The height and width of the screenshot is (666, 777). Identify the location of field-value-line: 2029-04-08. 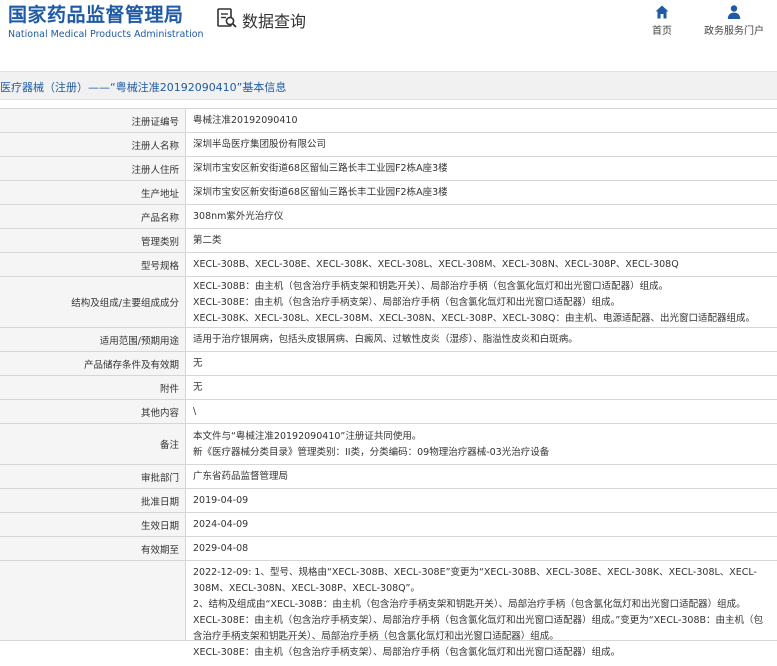
(221, 548).